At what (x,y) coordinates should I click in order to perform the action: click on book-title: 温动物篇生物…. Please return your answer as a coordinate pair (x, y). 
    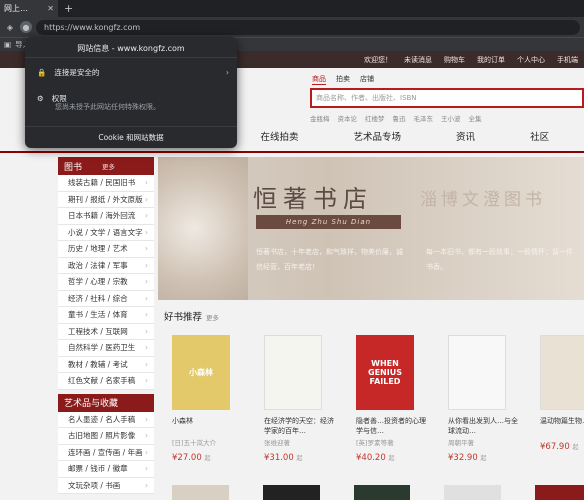
    Looking at the image, I should click on (557, 426).